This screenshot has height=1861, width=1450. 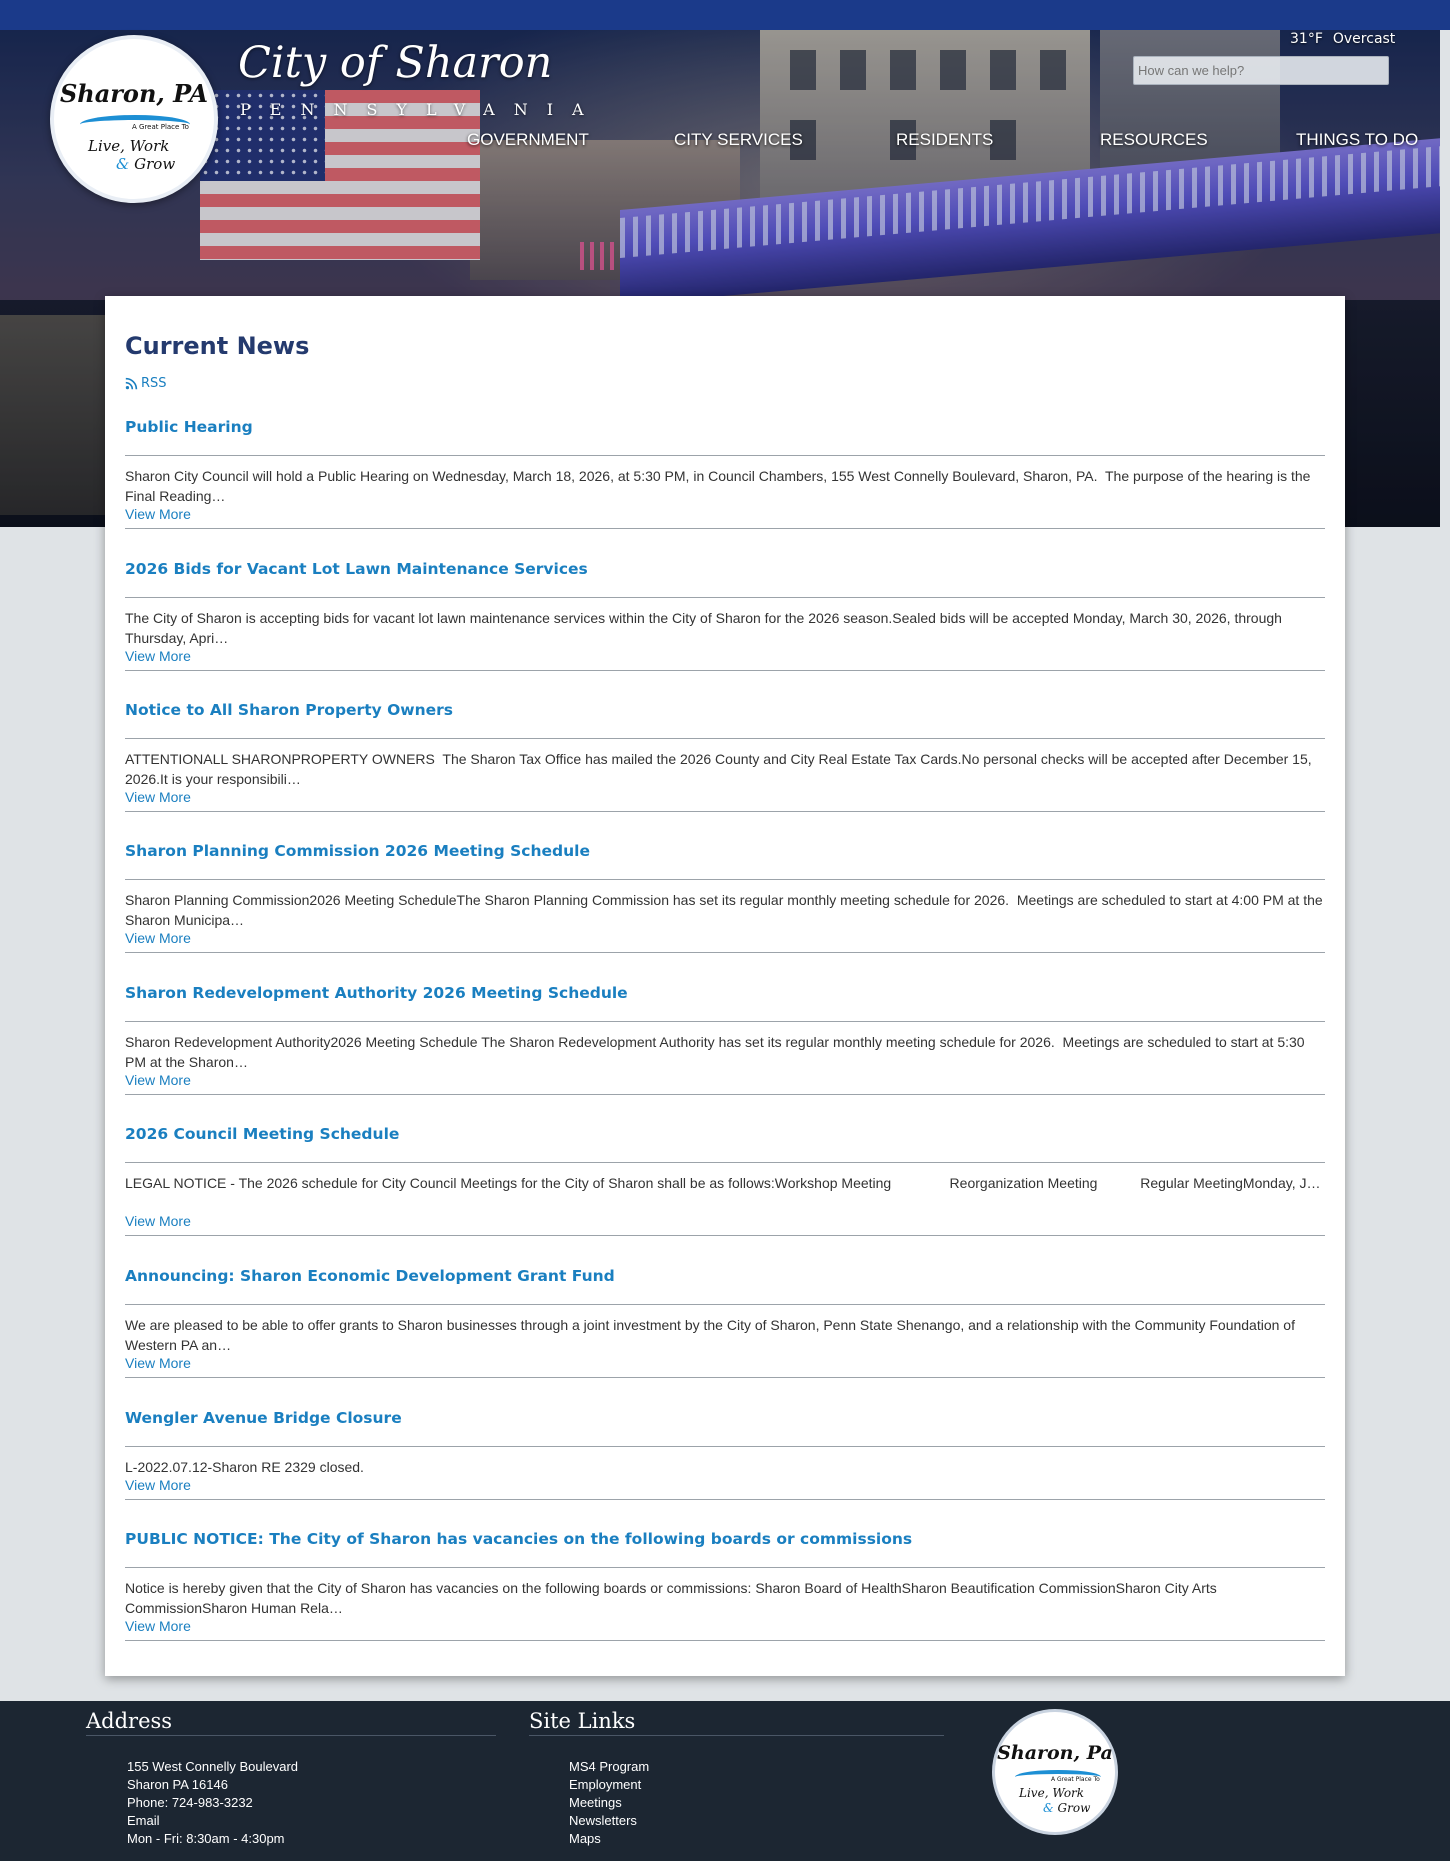 I want to click on footer-link-ms4: MS4 Program, so click(x=609, y=1767).